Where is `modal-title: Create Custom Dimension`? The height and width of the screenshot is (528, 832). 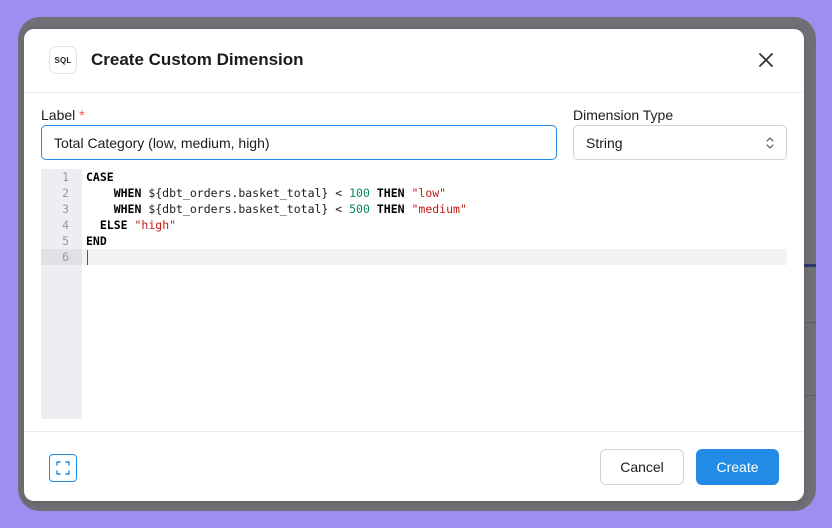
modal-title: Create Custom Dimension is located at coordinates (197, 59).